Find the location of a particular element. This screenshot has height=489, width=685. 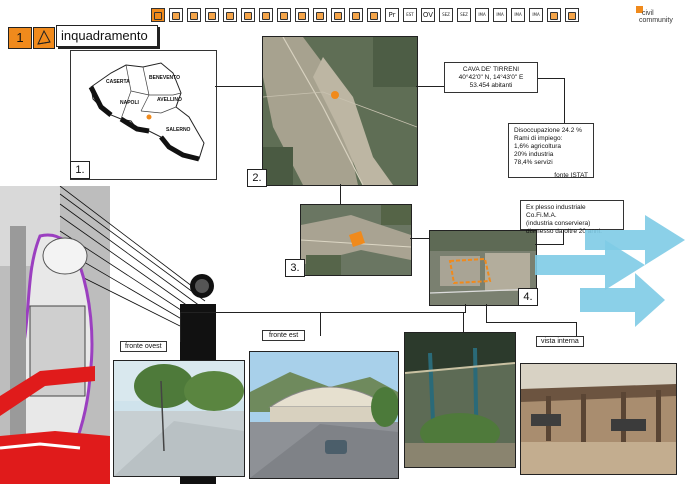

tool-icon-glyph is located at coordinates (230, 16).